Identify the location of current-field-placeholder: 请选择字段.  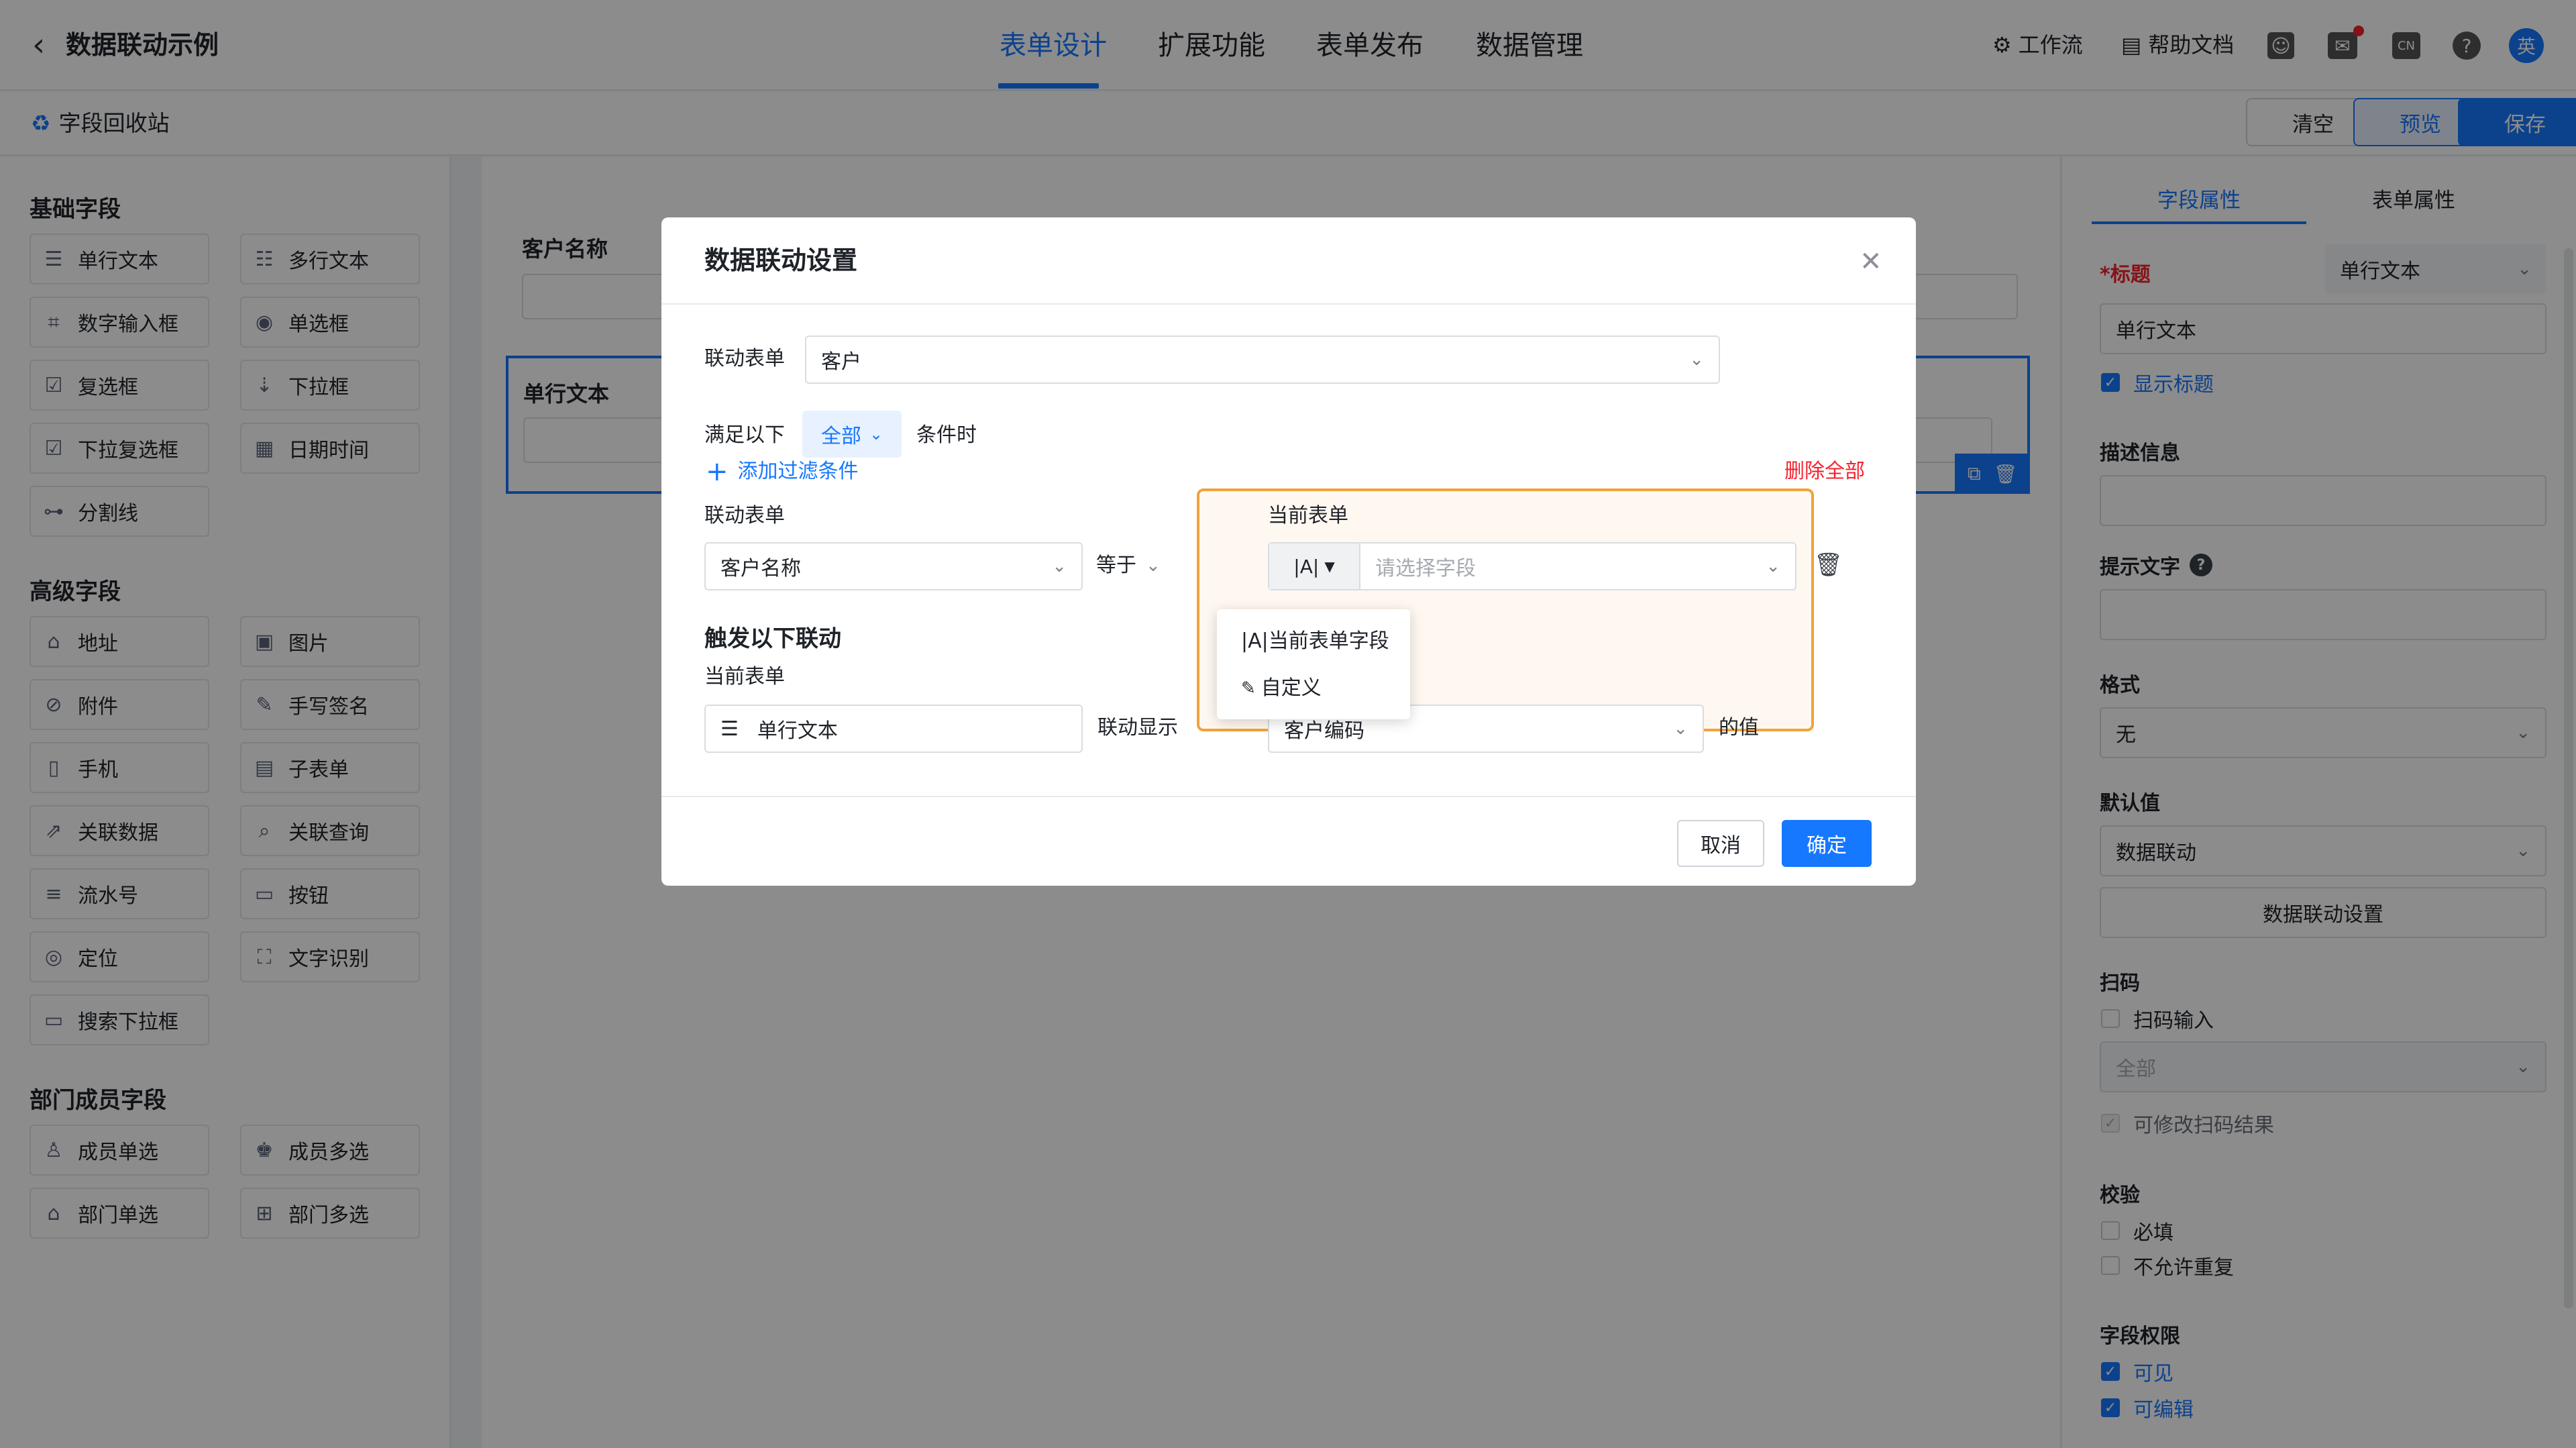
(1425, 568).